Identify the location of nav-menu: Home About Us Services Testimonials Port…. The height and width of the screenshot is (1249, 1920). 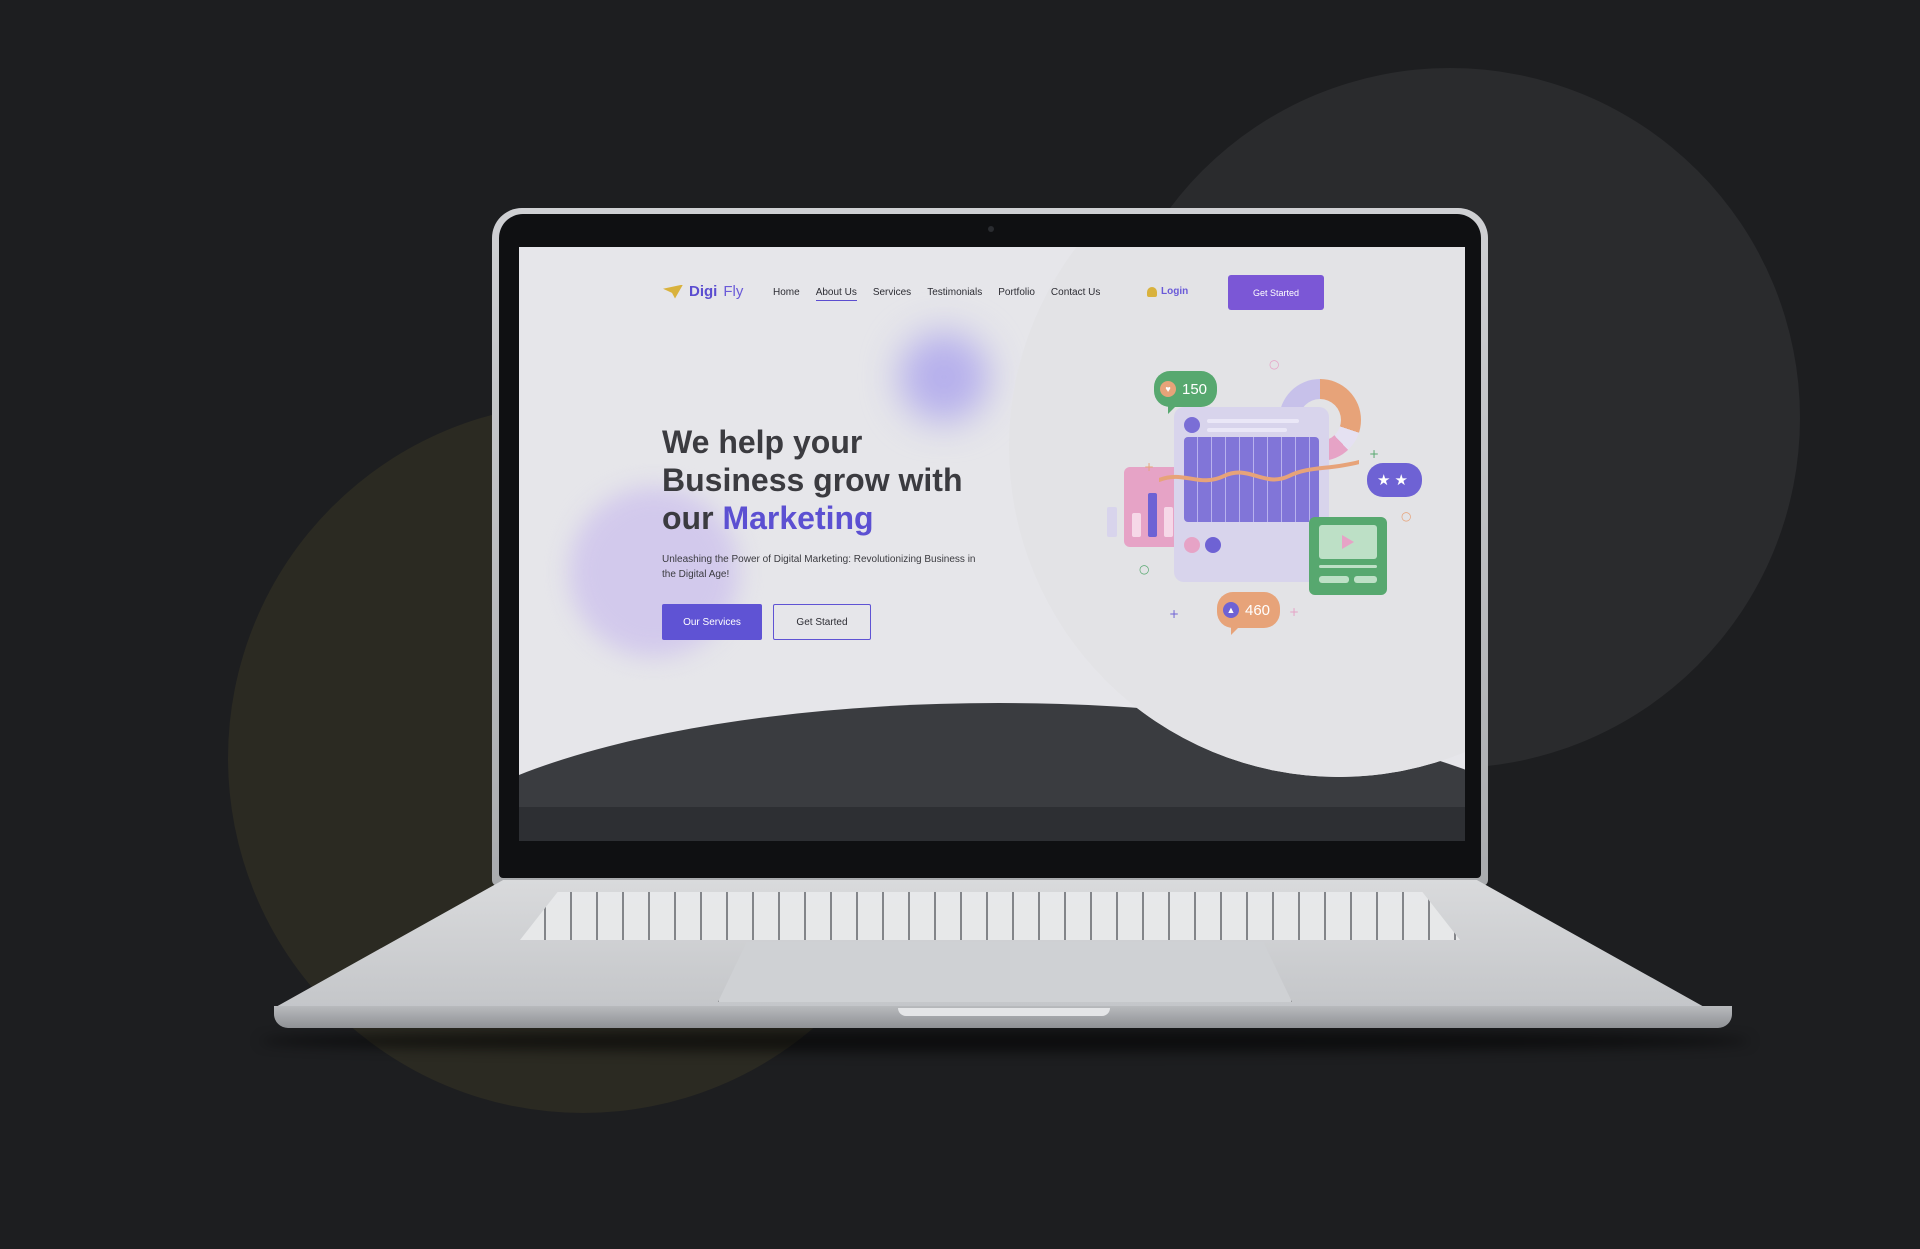
(936, 294).